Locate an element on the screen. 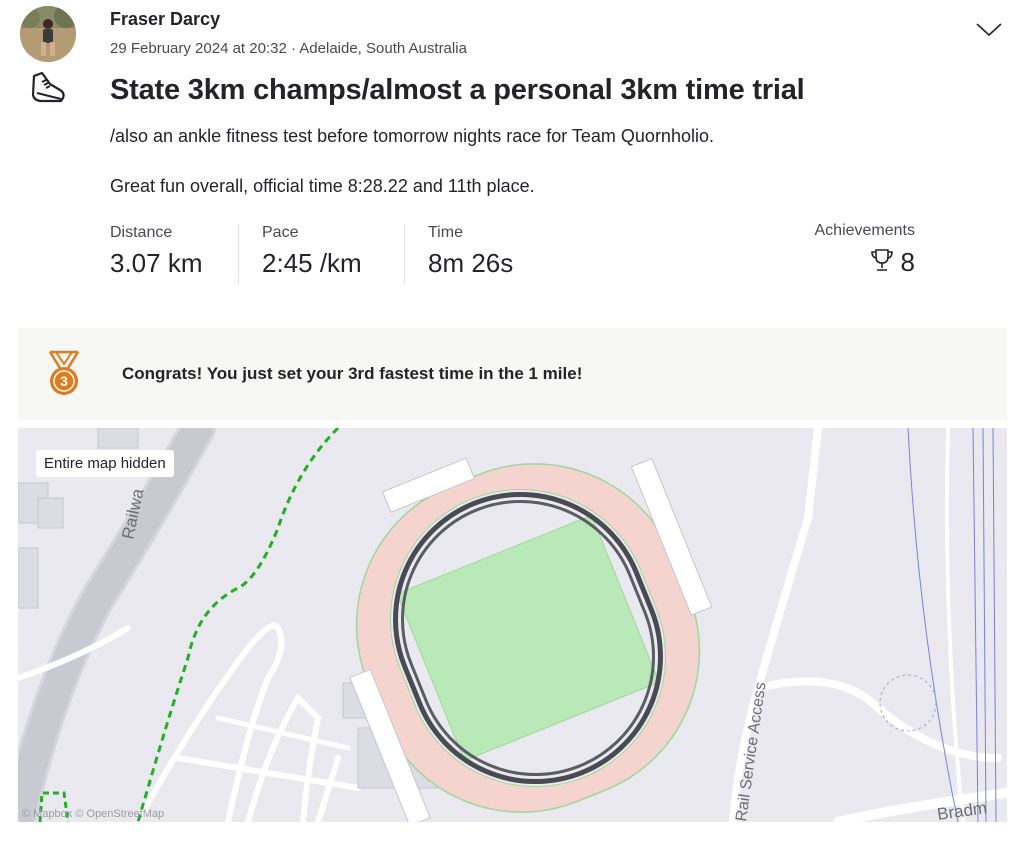 This screenshot has height=846, width=1024. stat-label: Distance is located at coordinates (141, 232).